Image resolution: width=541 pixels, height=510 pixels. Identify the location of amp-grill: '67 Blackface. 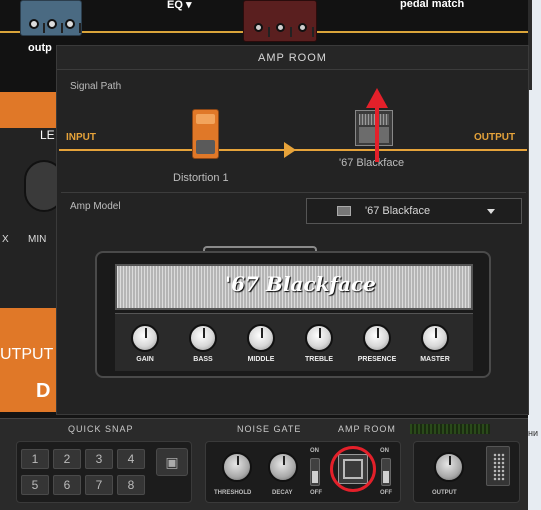
(294, 287).